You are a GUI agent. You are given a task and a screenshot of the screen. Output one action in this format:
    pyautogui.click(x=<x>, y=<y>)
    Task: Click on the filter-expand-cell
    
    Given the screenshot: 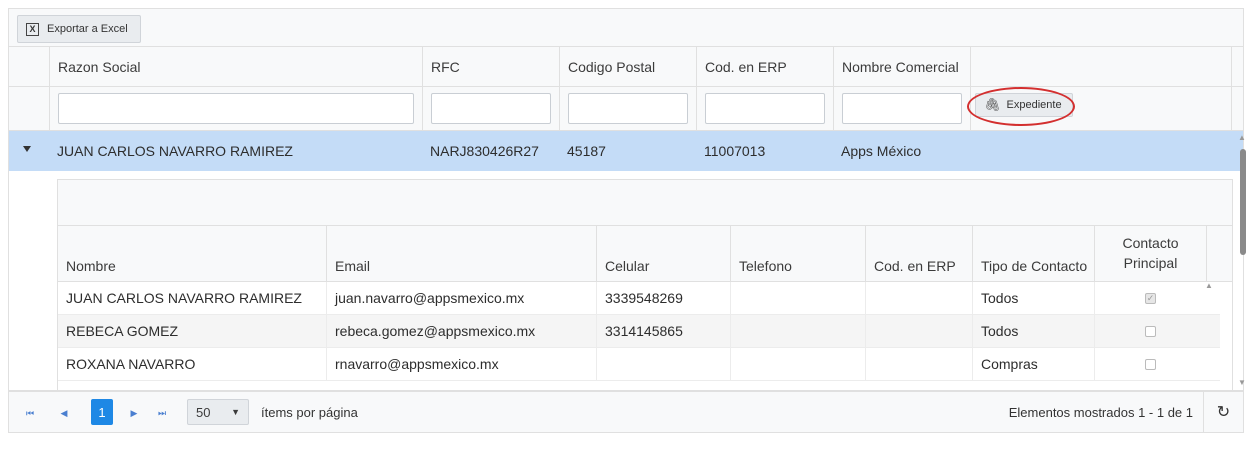 What is the action you would take?
    pyautogui.click(x=29, y=108)
    